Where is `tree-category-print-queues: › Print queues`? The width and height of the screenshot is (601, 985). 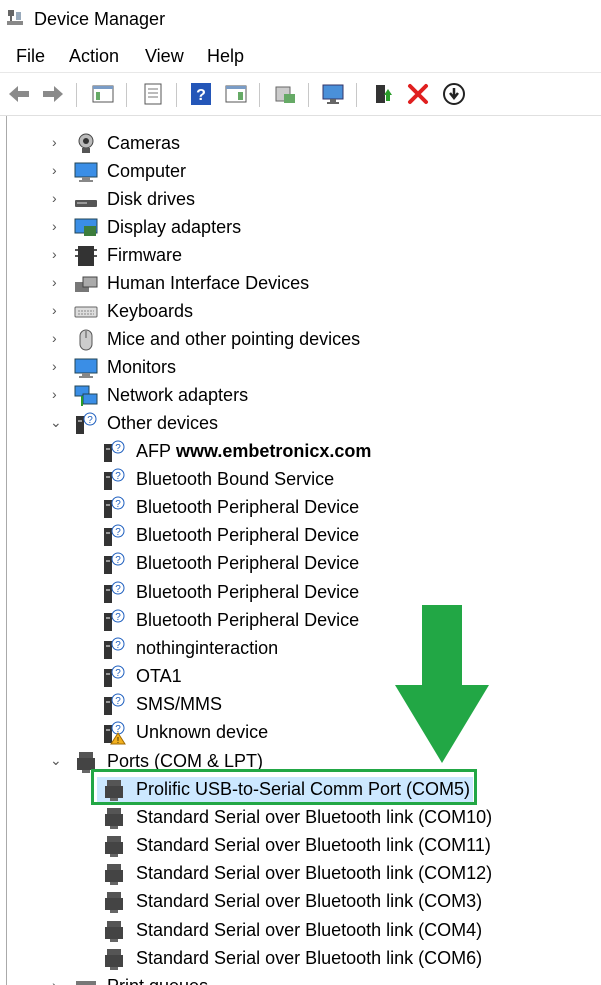 tree-category-print-queues: › Print queues is located at coordinates (300, 979).